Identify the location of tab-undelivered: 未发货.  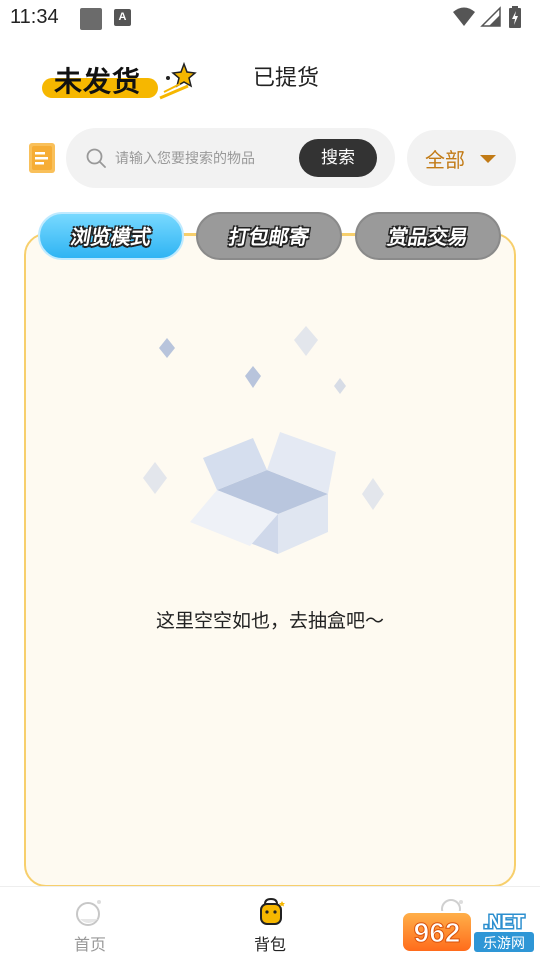
(120, 83).